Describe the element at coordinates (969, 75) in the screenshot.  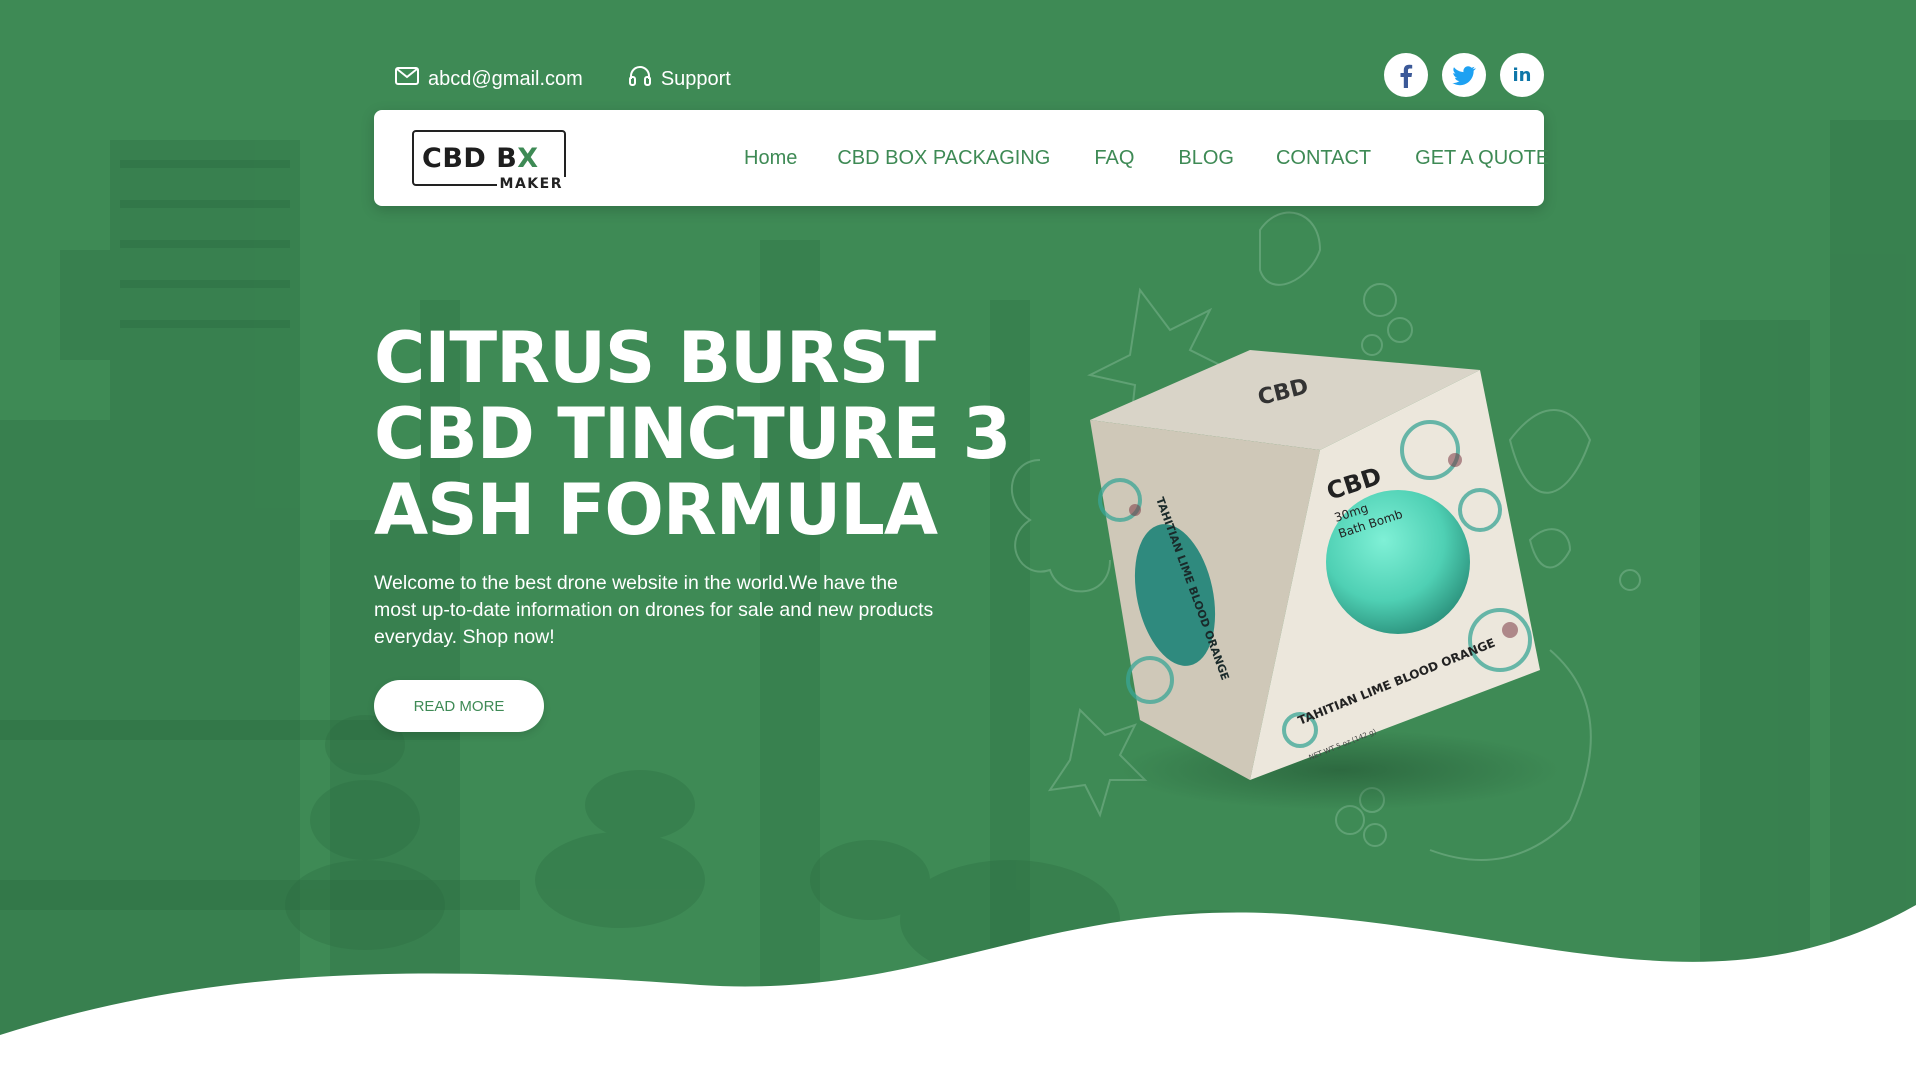
I see `top-contact-bar: abcd@gmail.com Support in` at that location.